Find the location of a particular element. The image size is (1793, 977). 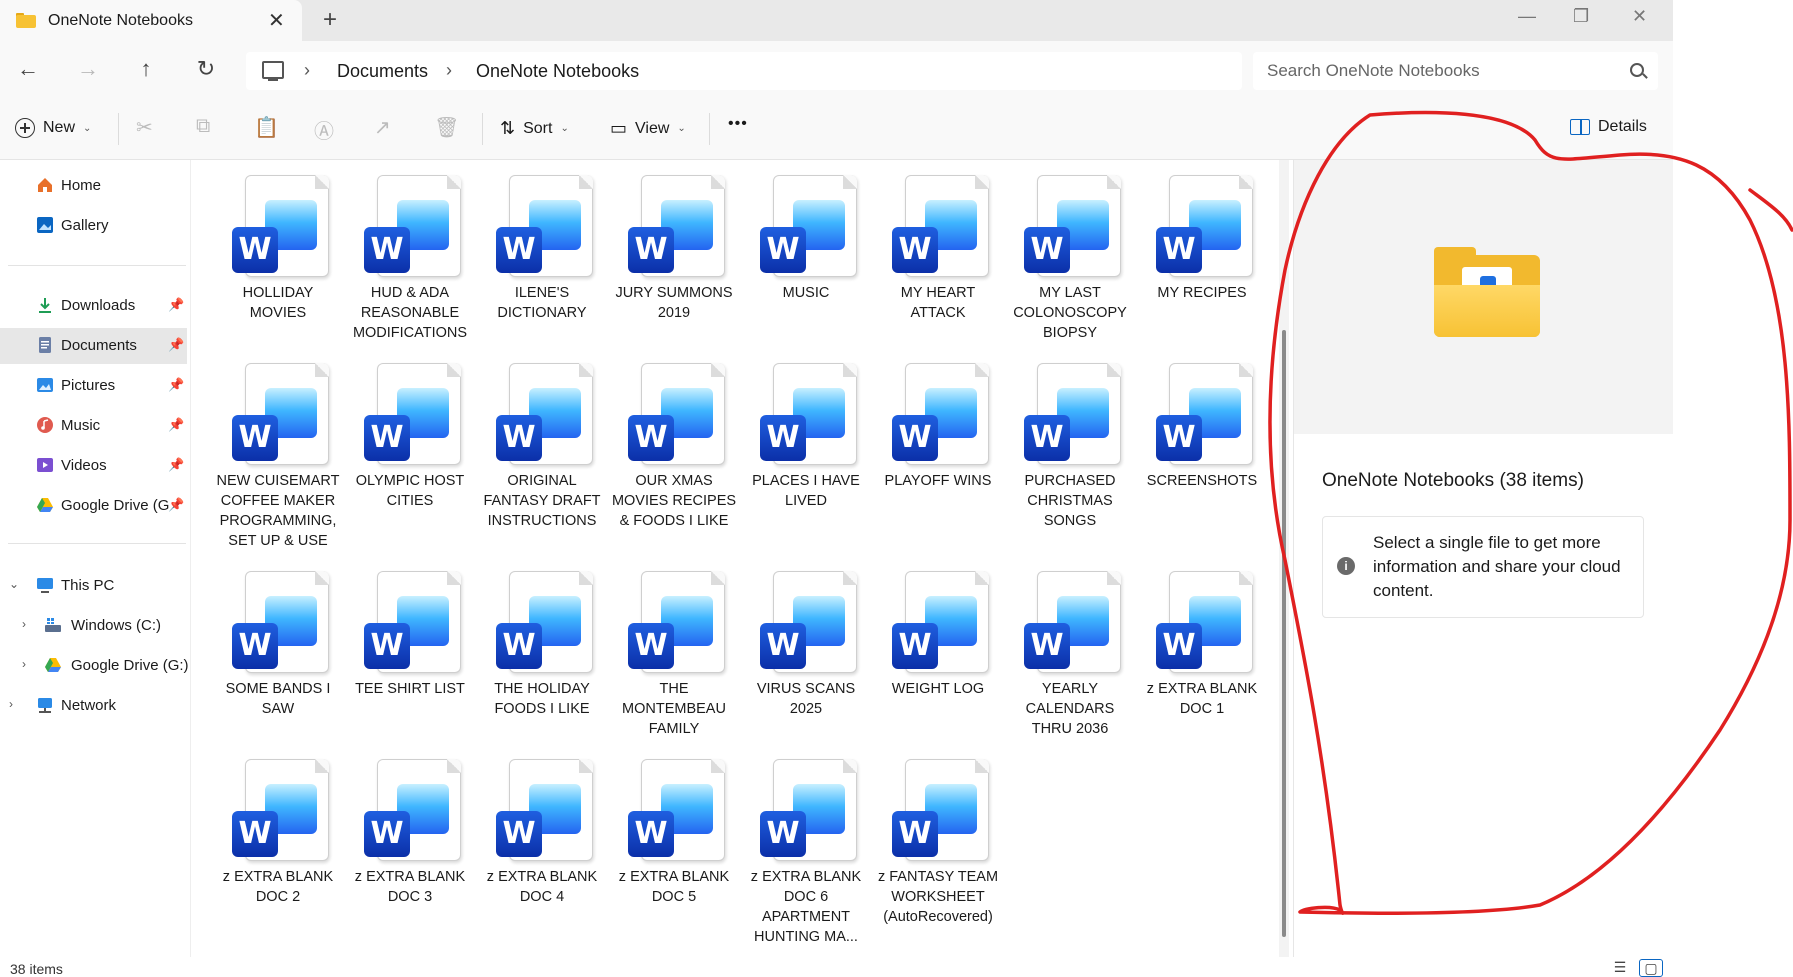

large-icons-view-button: ▢ is located at coordinates (1651, 968).